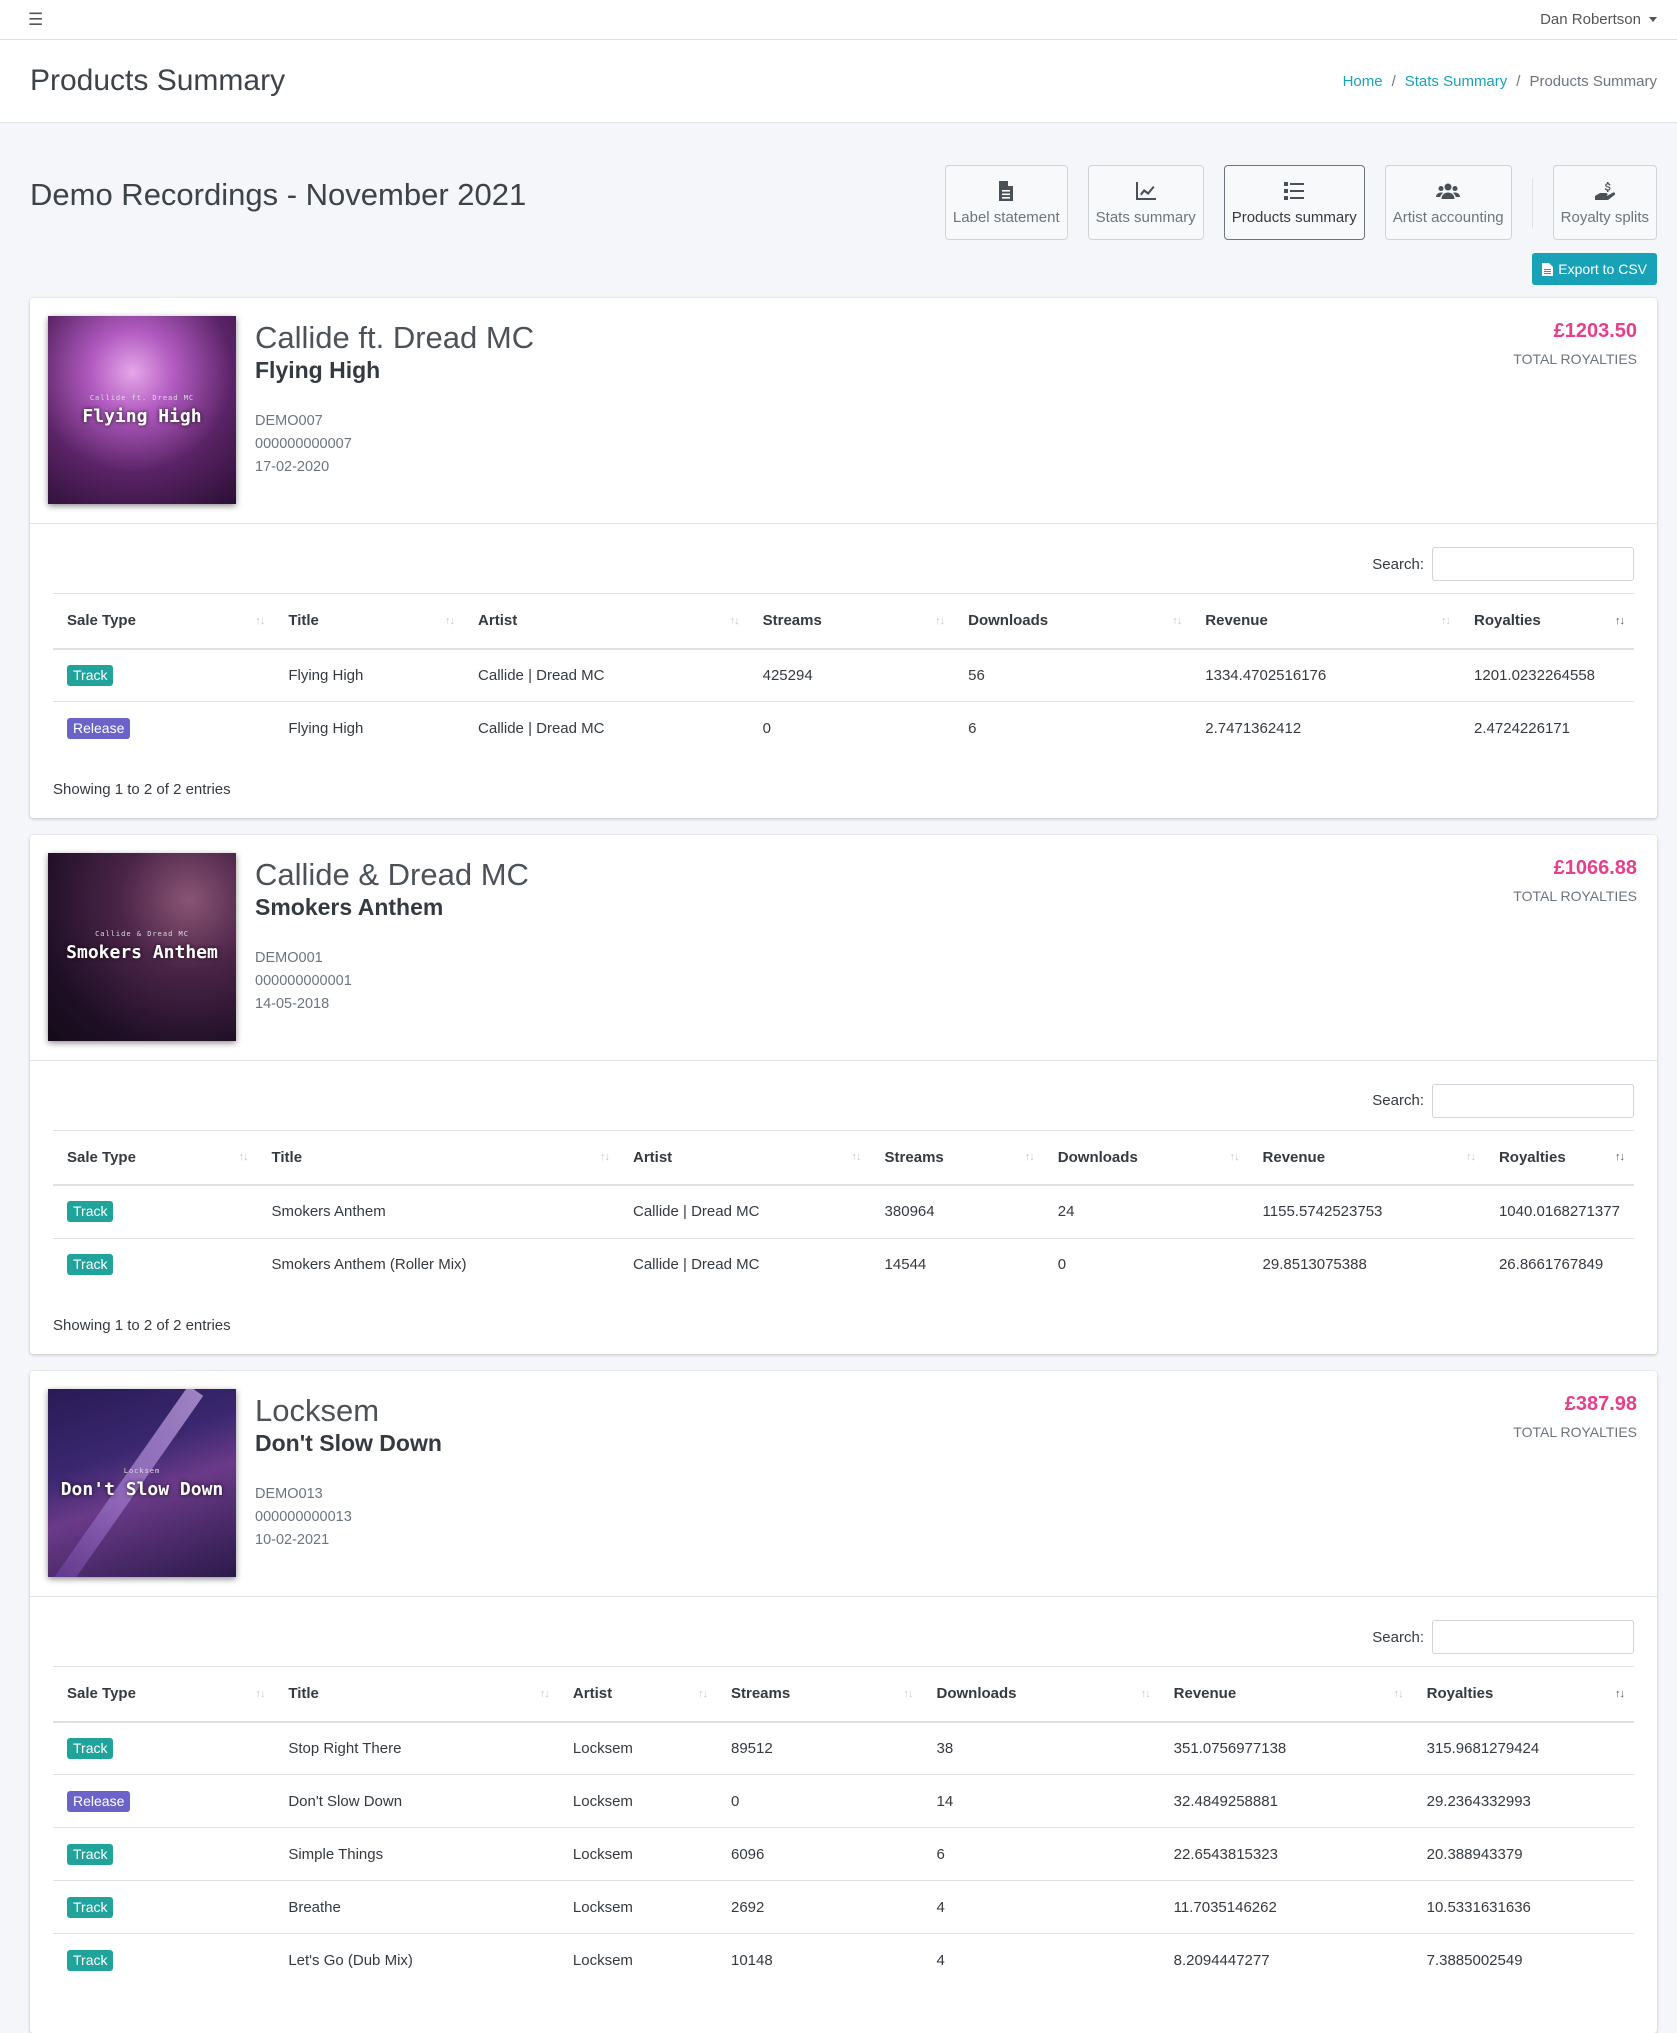  I want to click on royalty-label: TOTAL ROYALTIES, so click(1575, 359).